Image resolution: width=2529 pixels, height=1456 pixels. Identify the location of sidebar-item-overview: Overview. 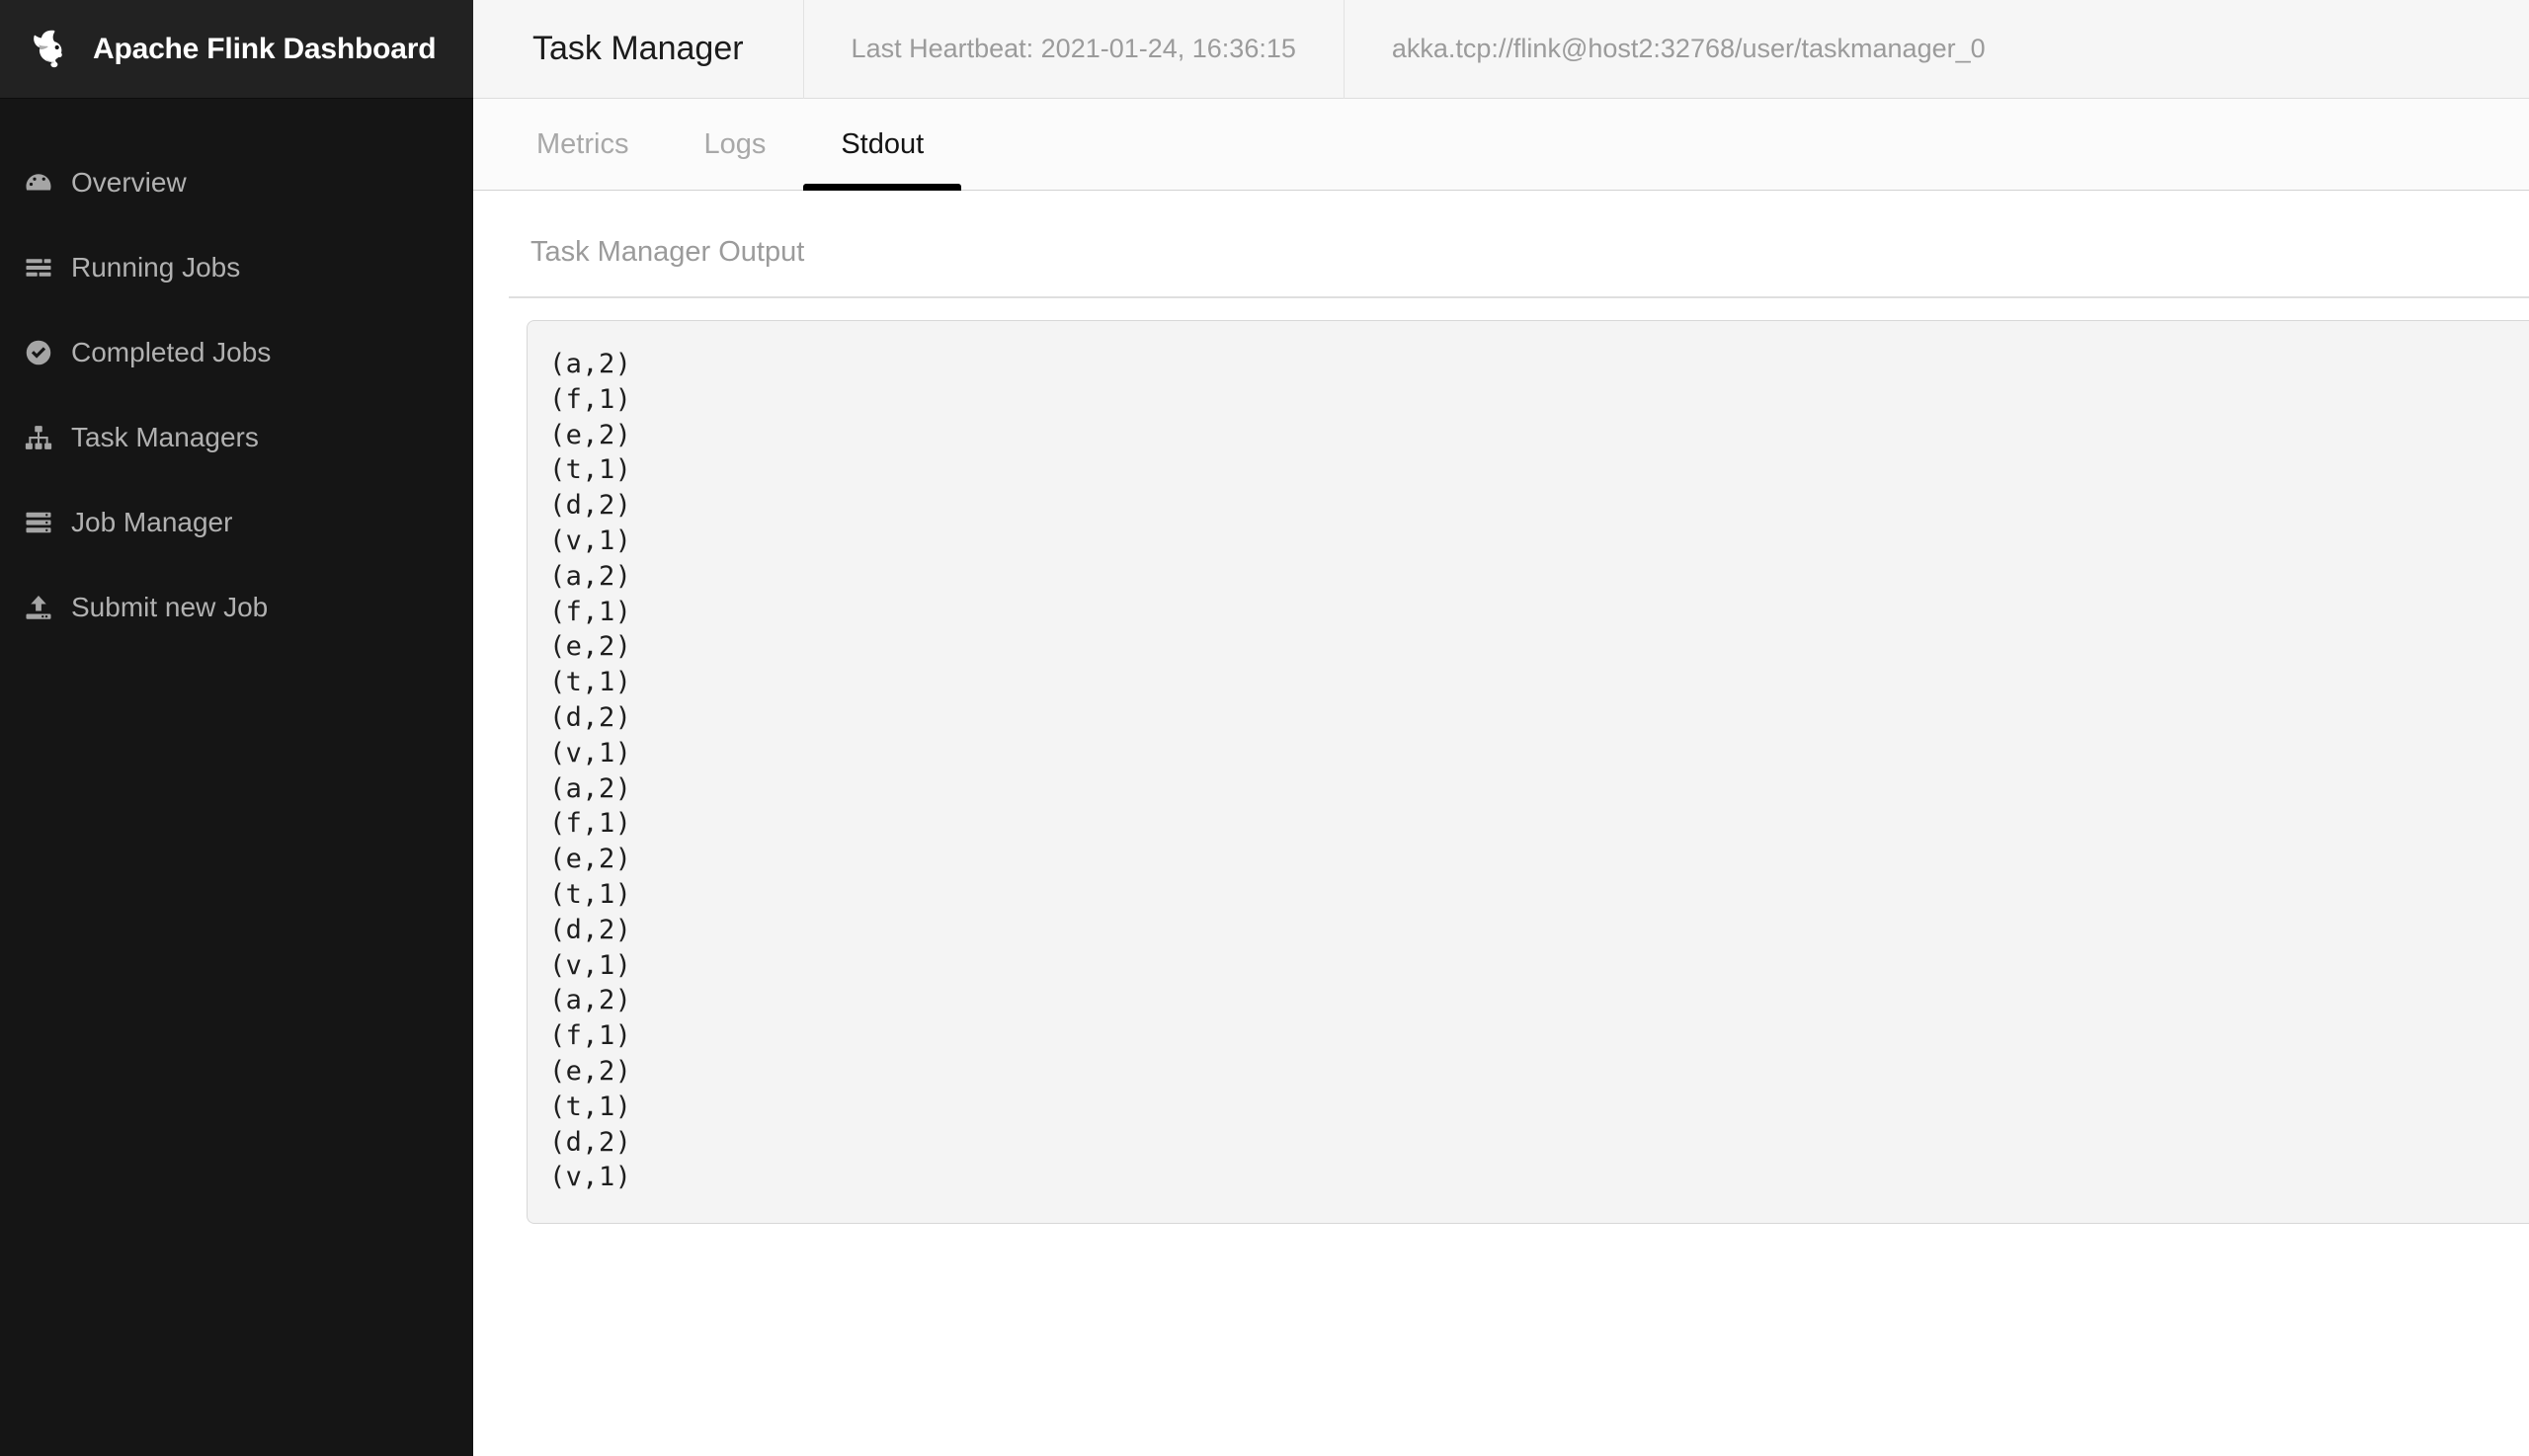
(236, 182).